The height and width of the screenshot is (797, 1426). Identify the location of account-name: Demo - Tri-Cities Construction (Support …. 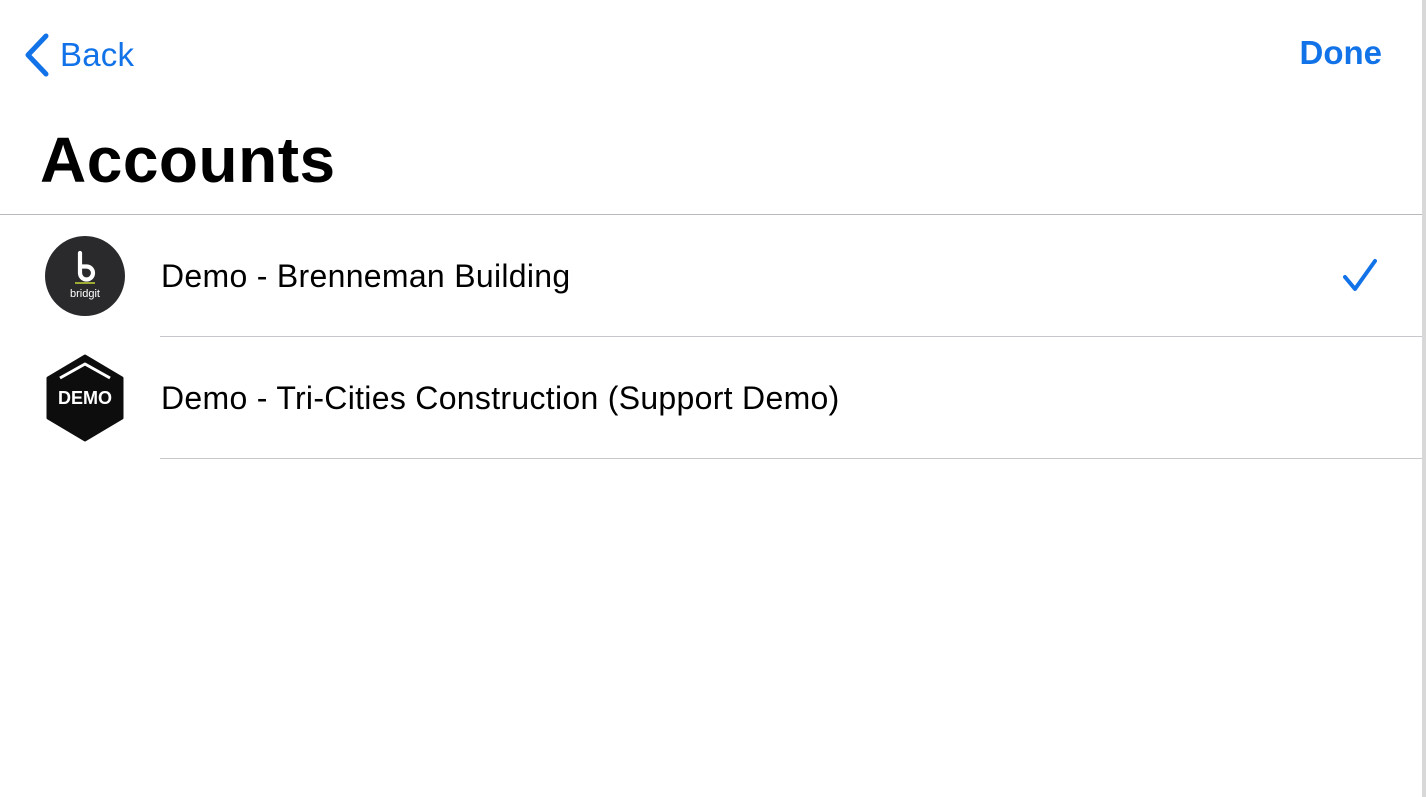
(500, 398).